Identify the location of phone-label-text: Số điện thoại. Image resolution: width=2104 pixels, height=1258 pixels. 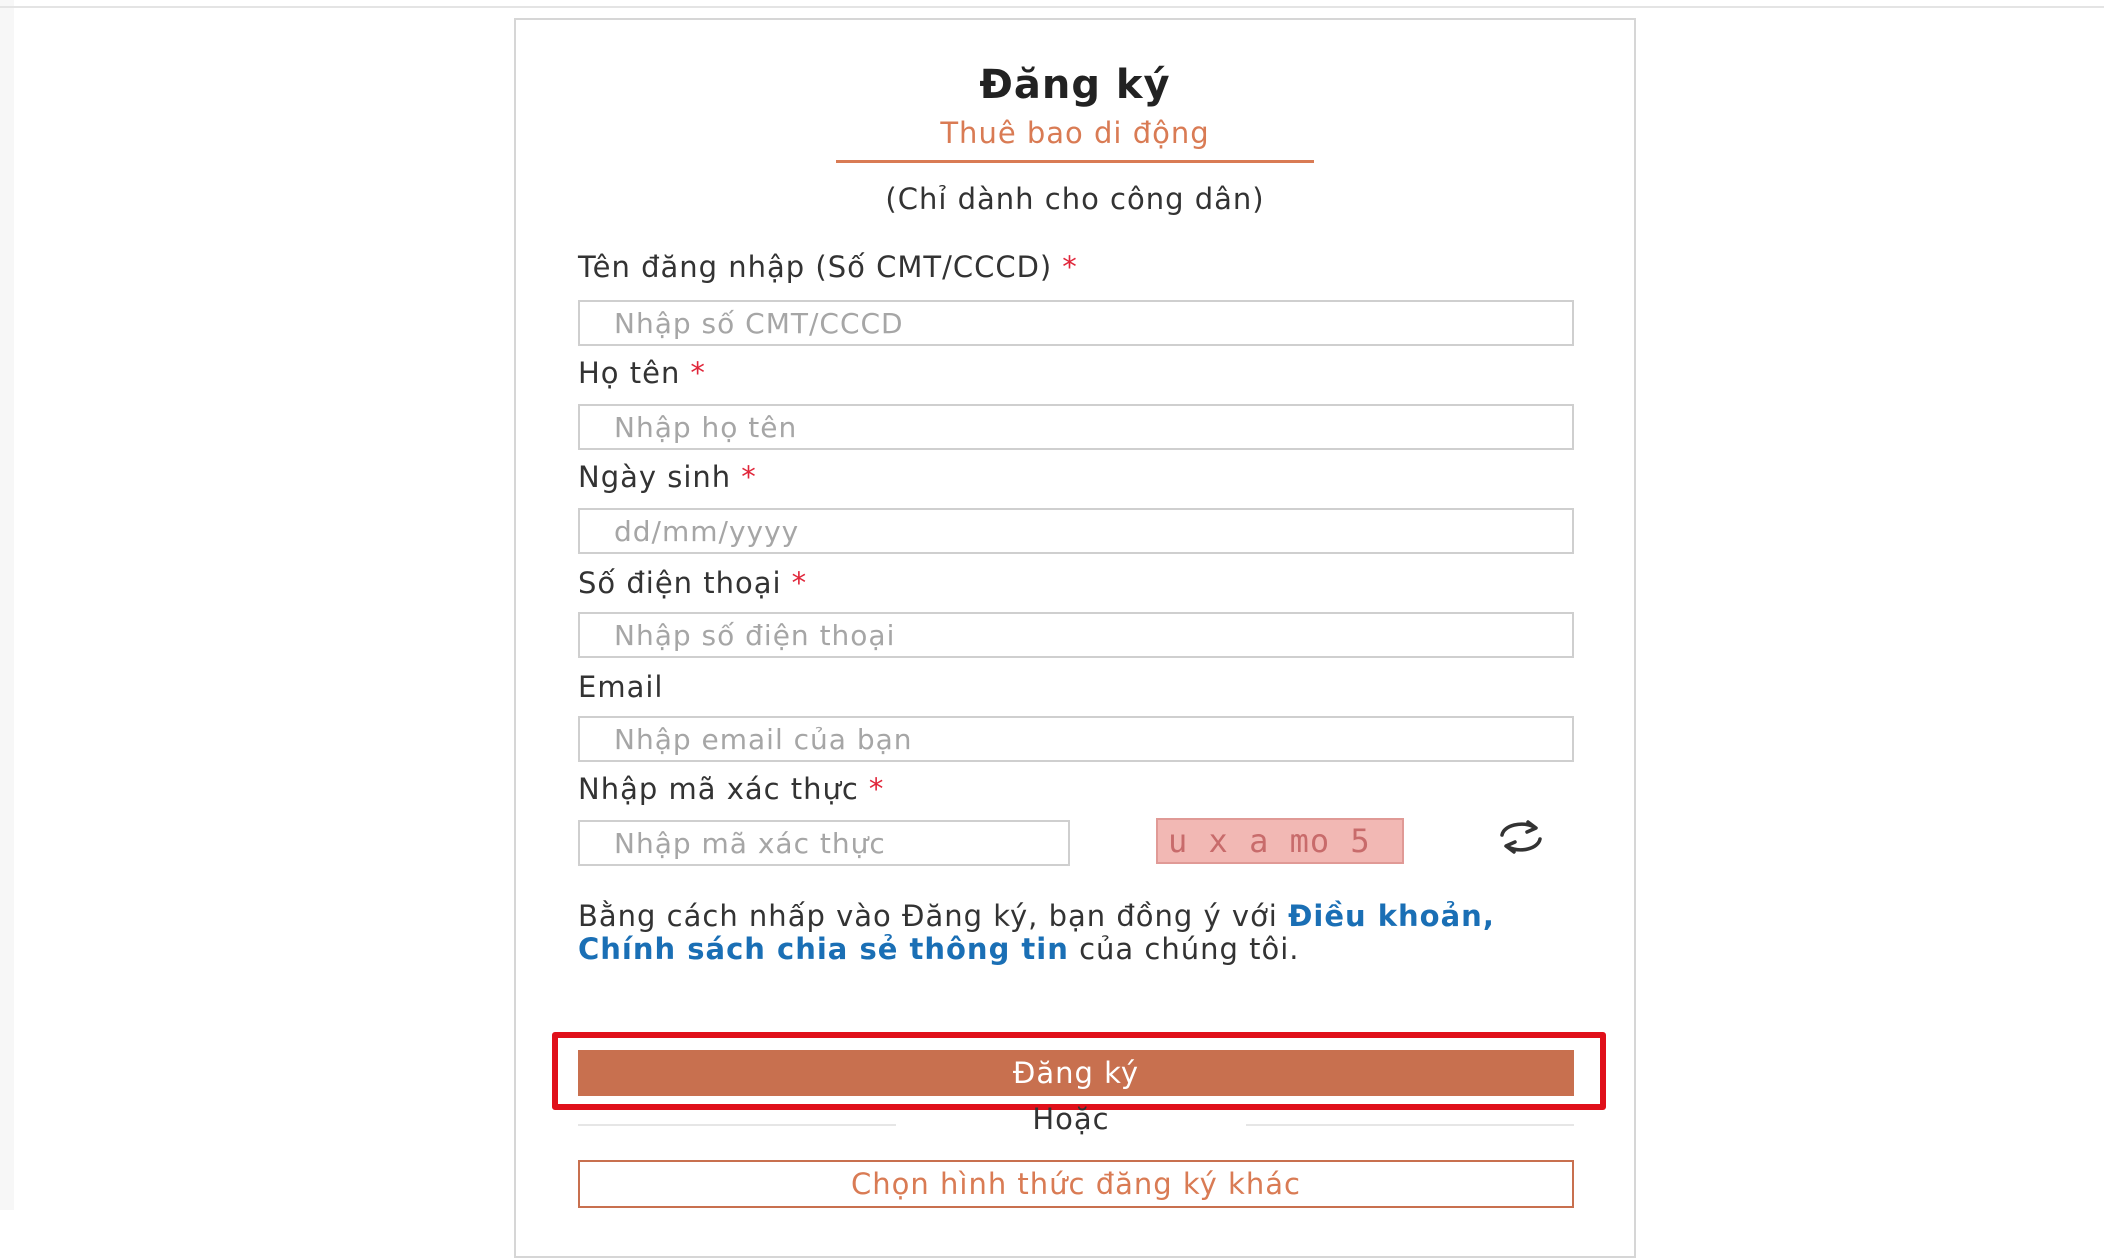
(680, 583).